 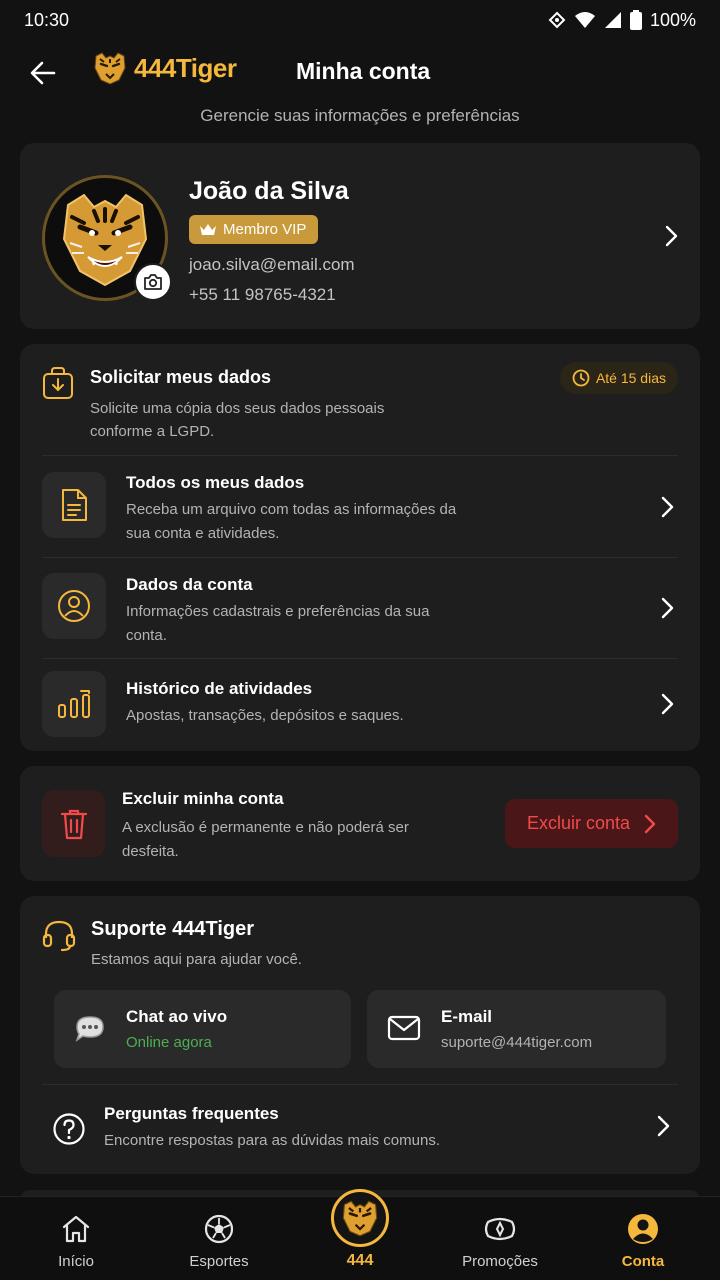 What do you see at coordinates (517, 1042) in the screenshot?
I see `email-address: suporte@444tiger.com` at bounding box center [517, 1042].